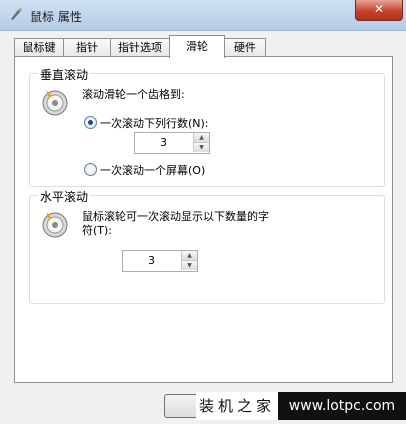  I want to click on radio-scroll-screen-label: 一次滚动一个屏幕(O), so click(152, 170).